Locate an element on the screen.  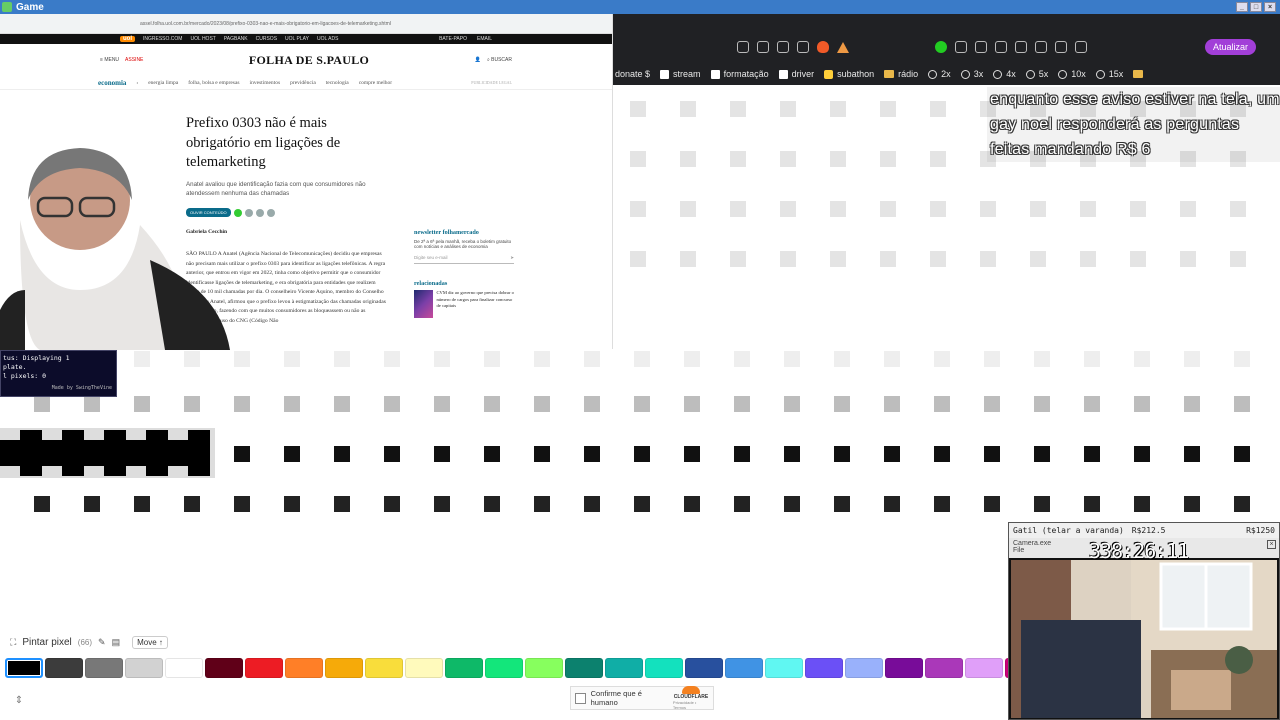
uol-link: UOL ADS is located at coordinates (328, 39).